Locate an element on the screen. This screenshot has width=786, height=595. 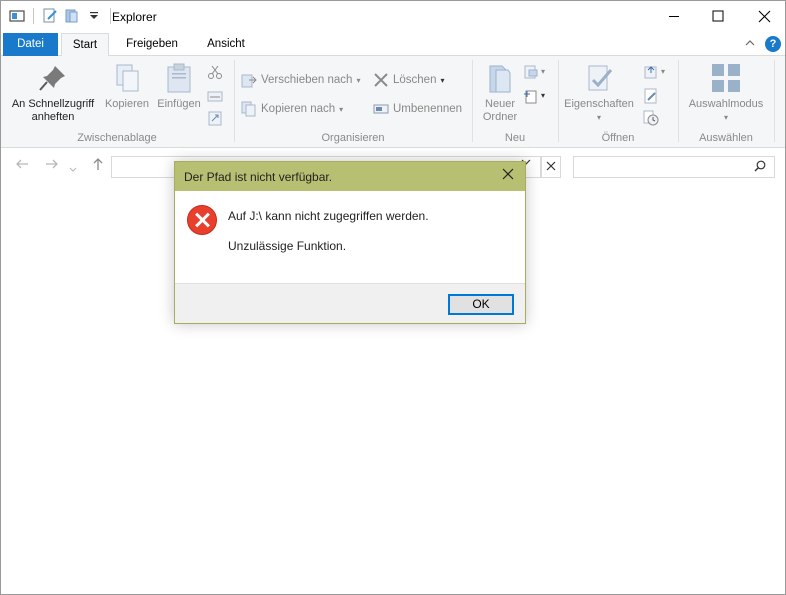
easy-access-icon is located at coordinates (531, 96).